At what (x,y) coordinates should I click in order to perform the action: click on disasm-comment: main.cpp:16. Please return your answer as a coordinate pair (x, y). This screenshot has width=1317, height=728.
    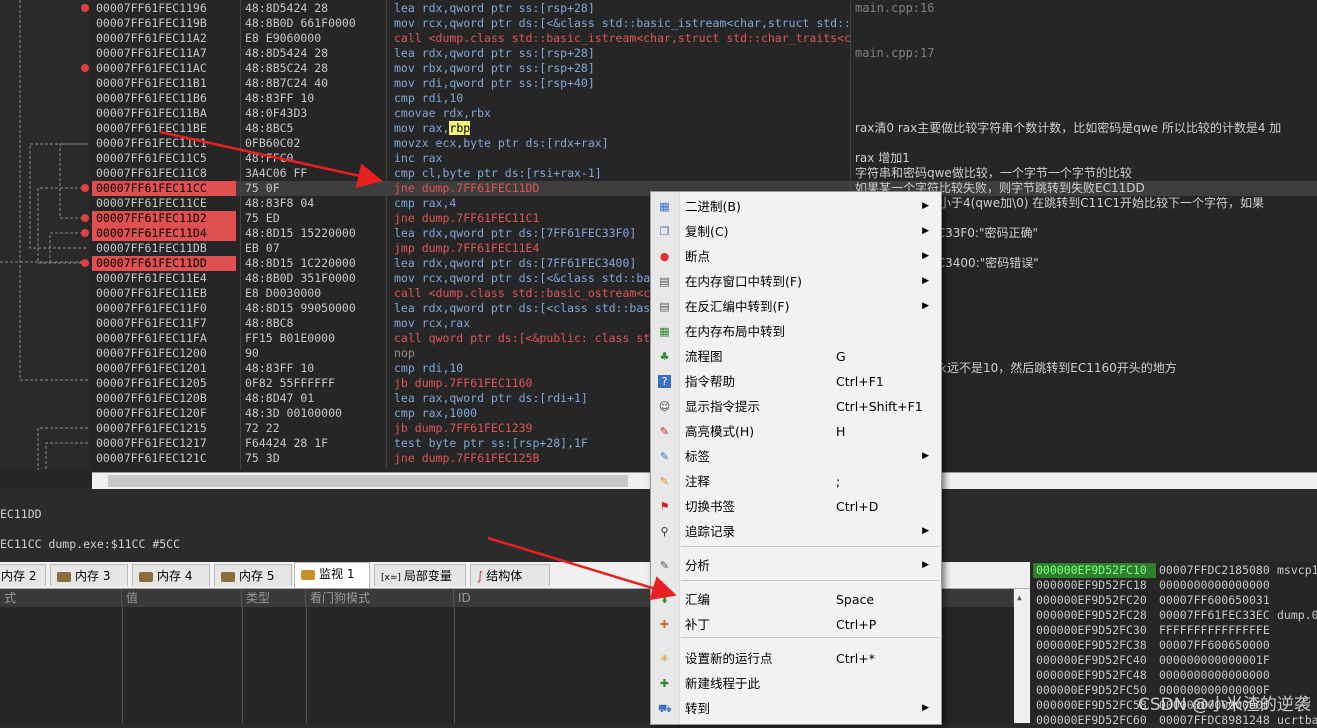
    Looking at the image, I should click on (892, 8).